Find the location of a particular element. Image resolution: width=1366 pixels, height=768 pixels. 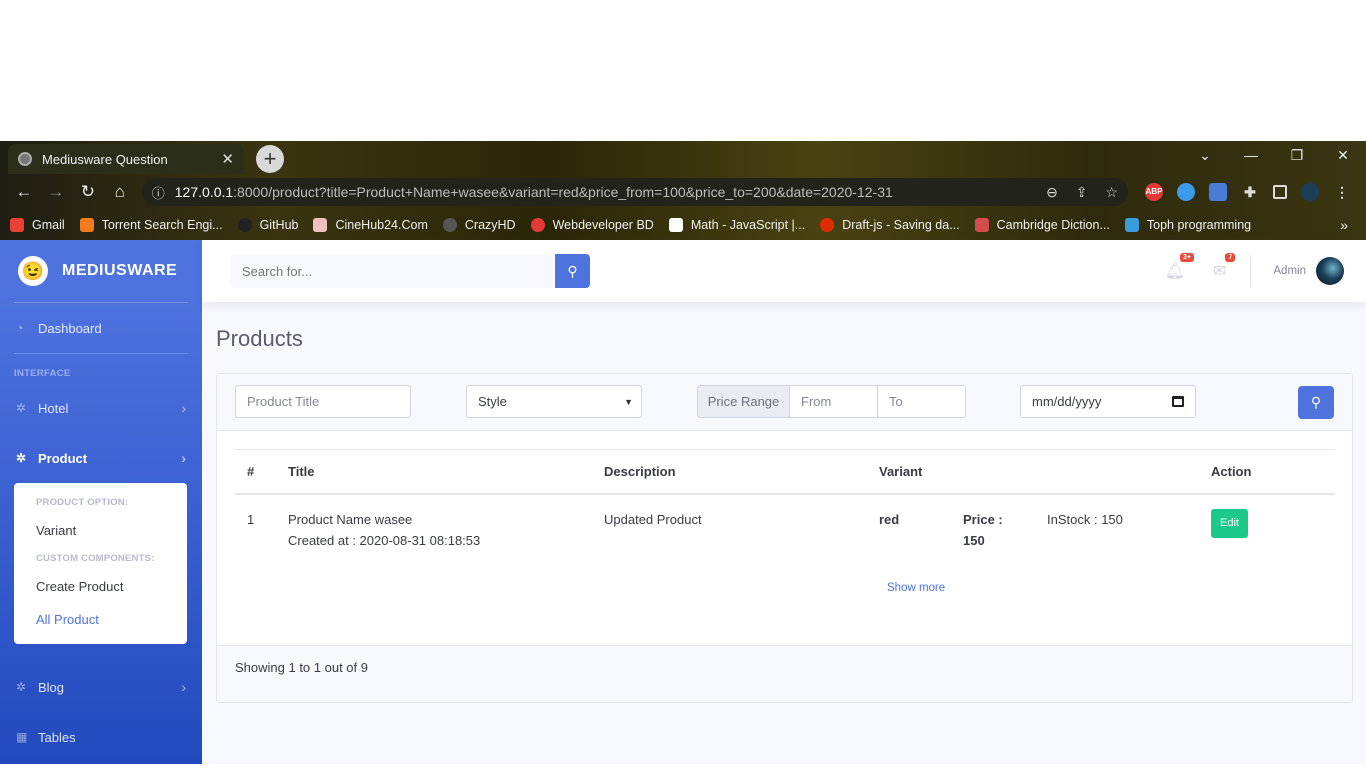

brand: 😉 MEDIUSWARE is located at coordinates (101, 271).